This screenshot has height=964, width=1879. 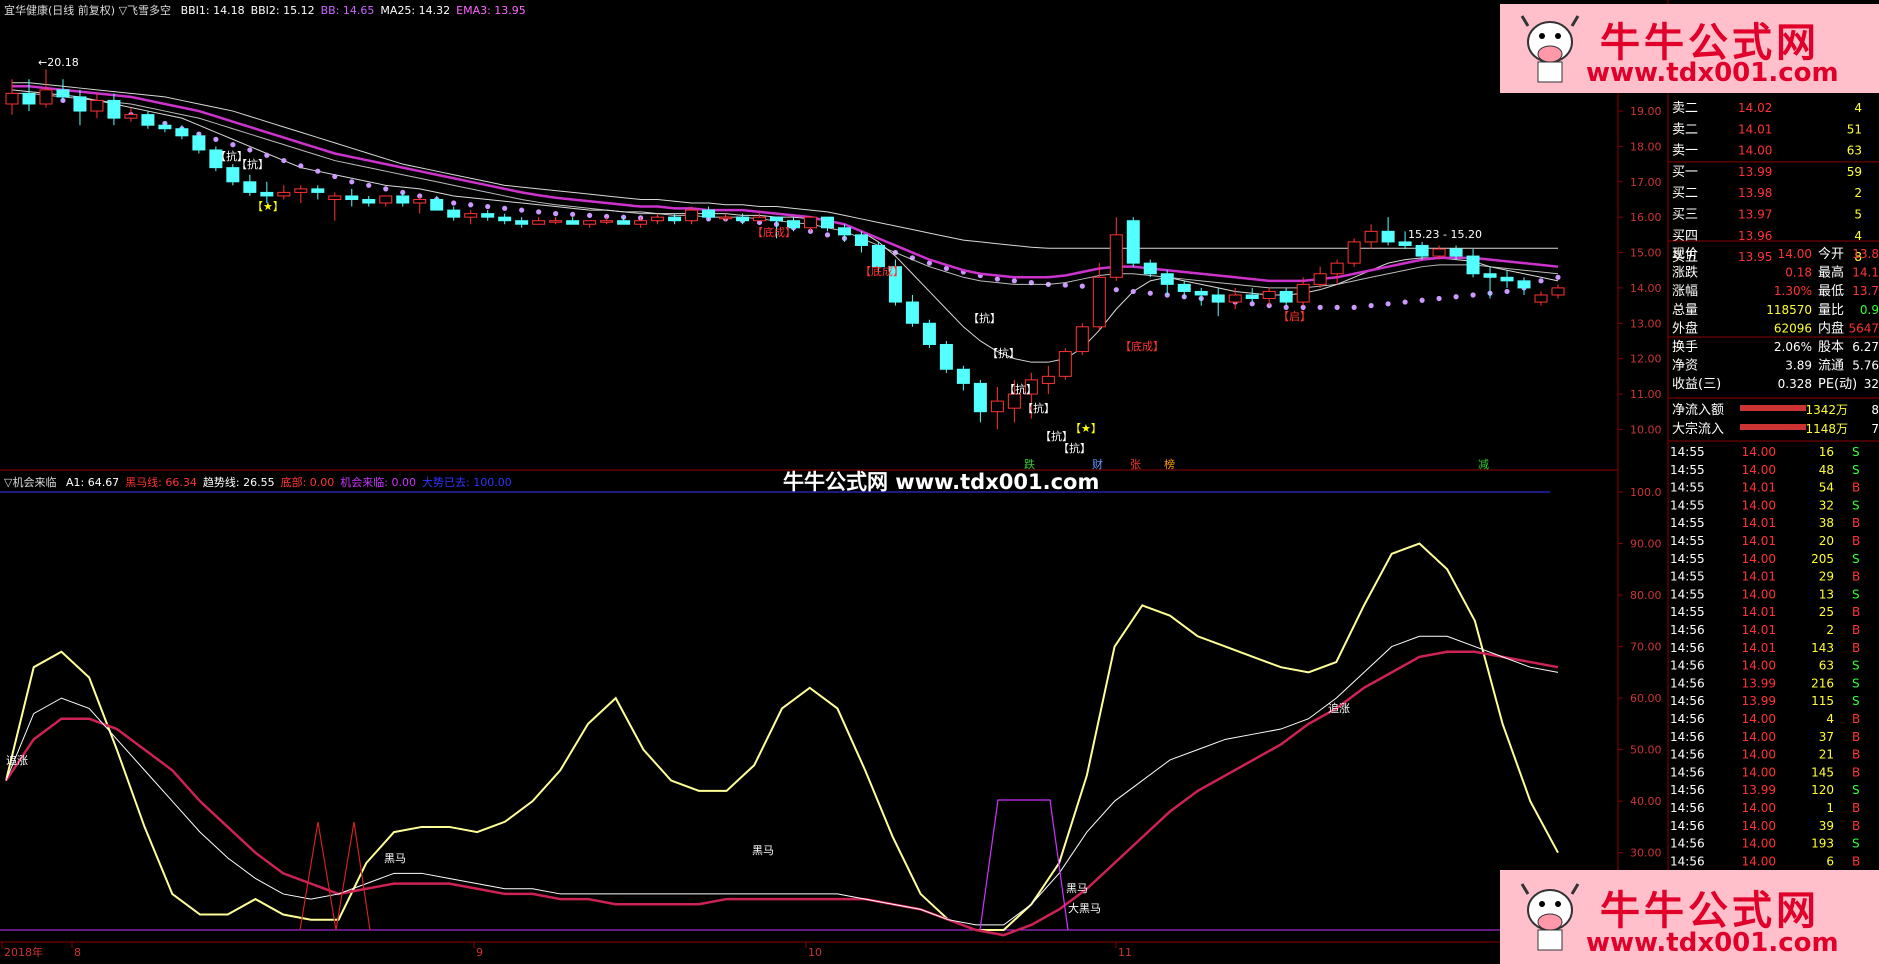 I want to click on tick-volume: 20, so click(x=1826, y=541).